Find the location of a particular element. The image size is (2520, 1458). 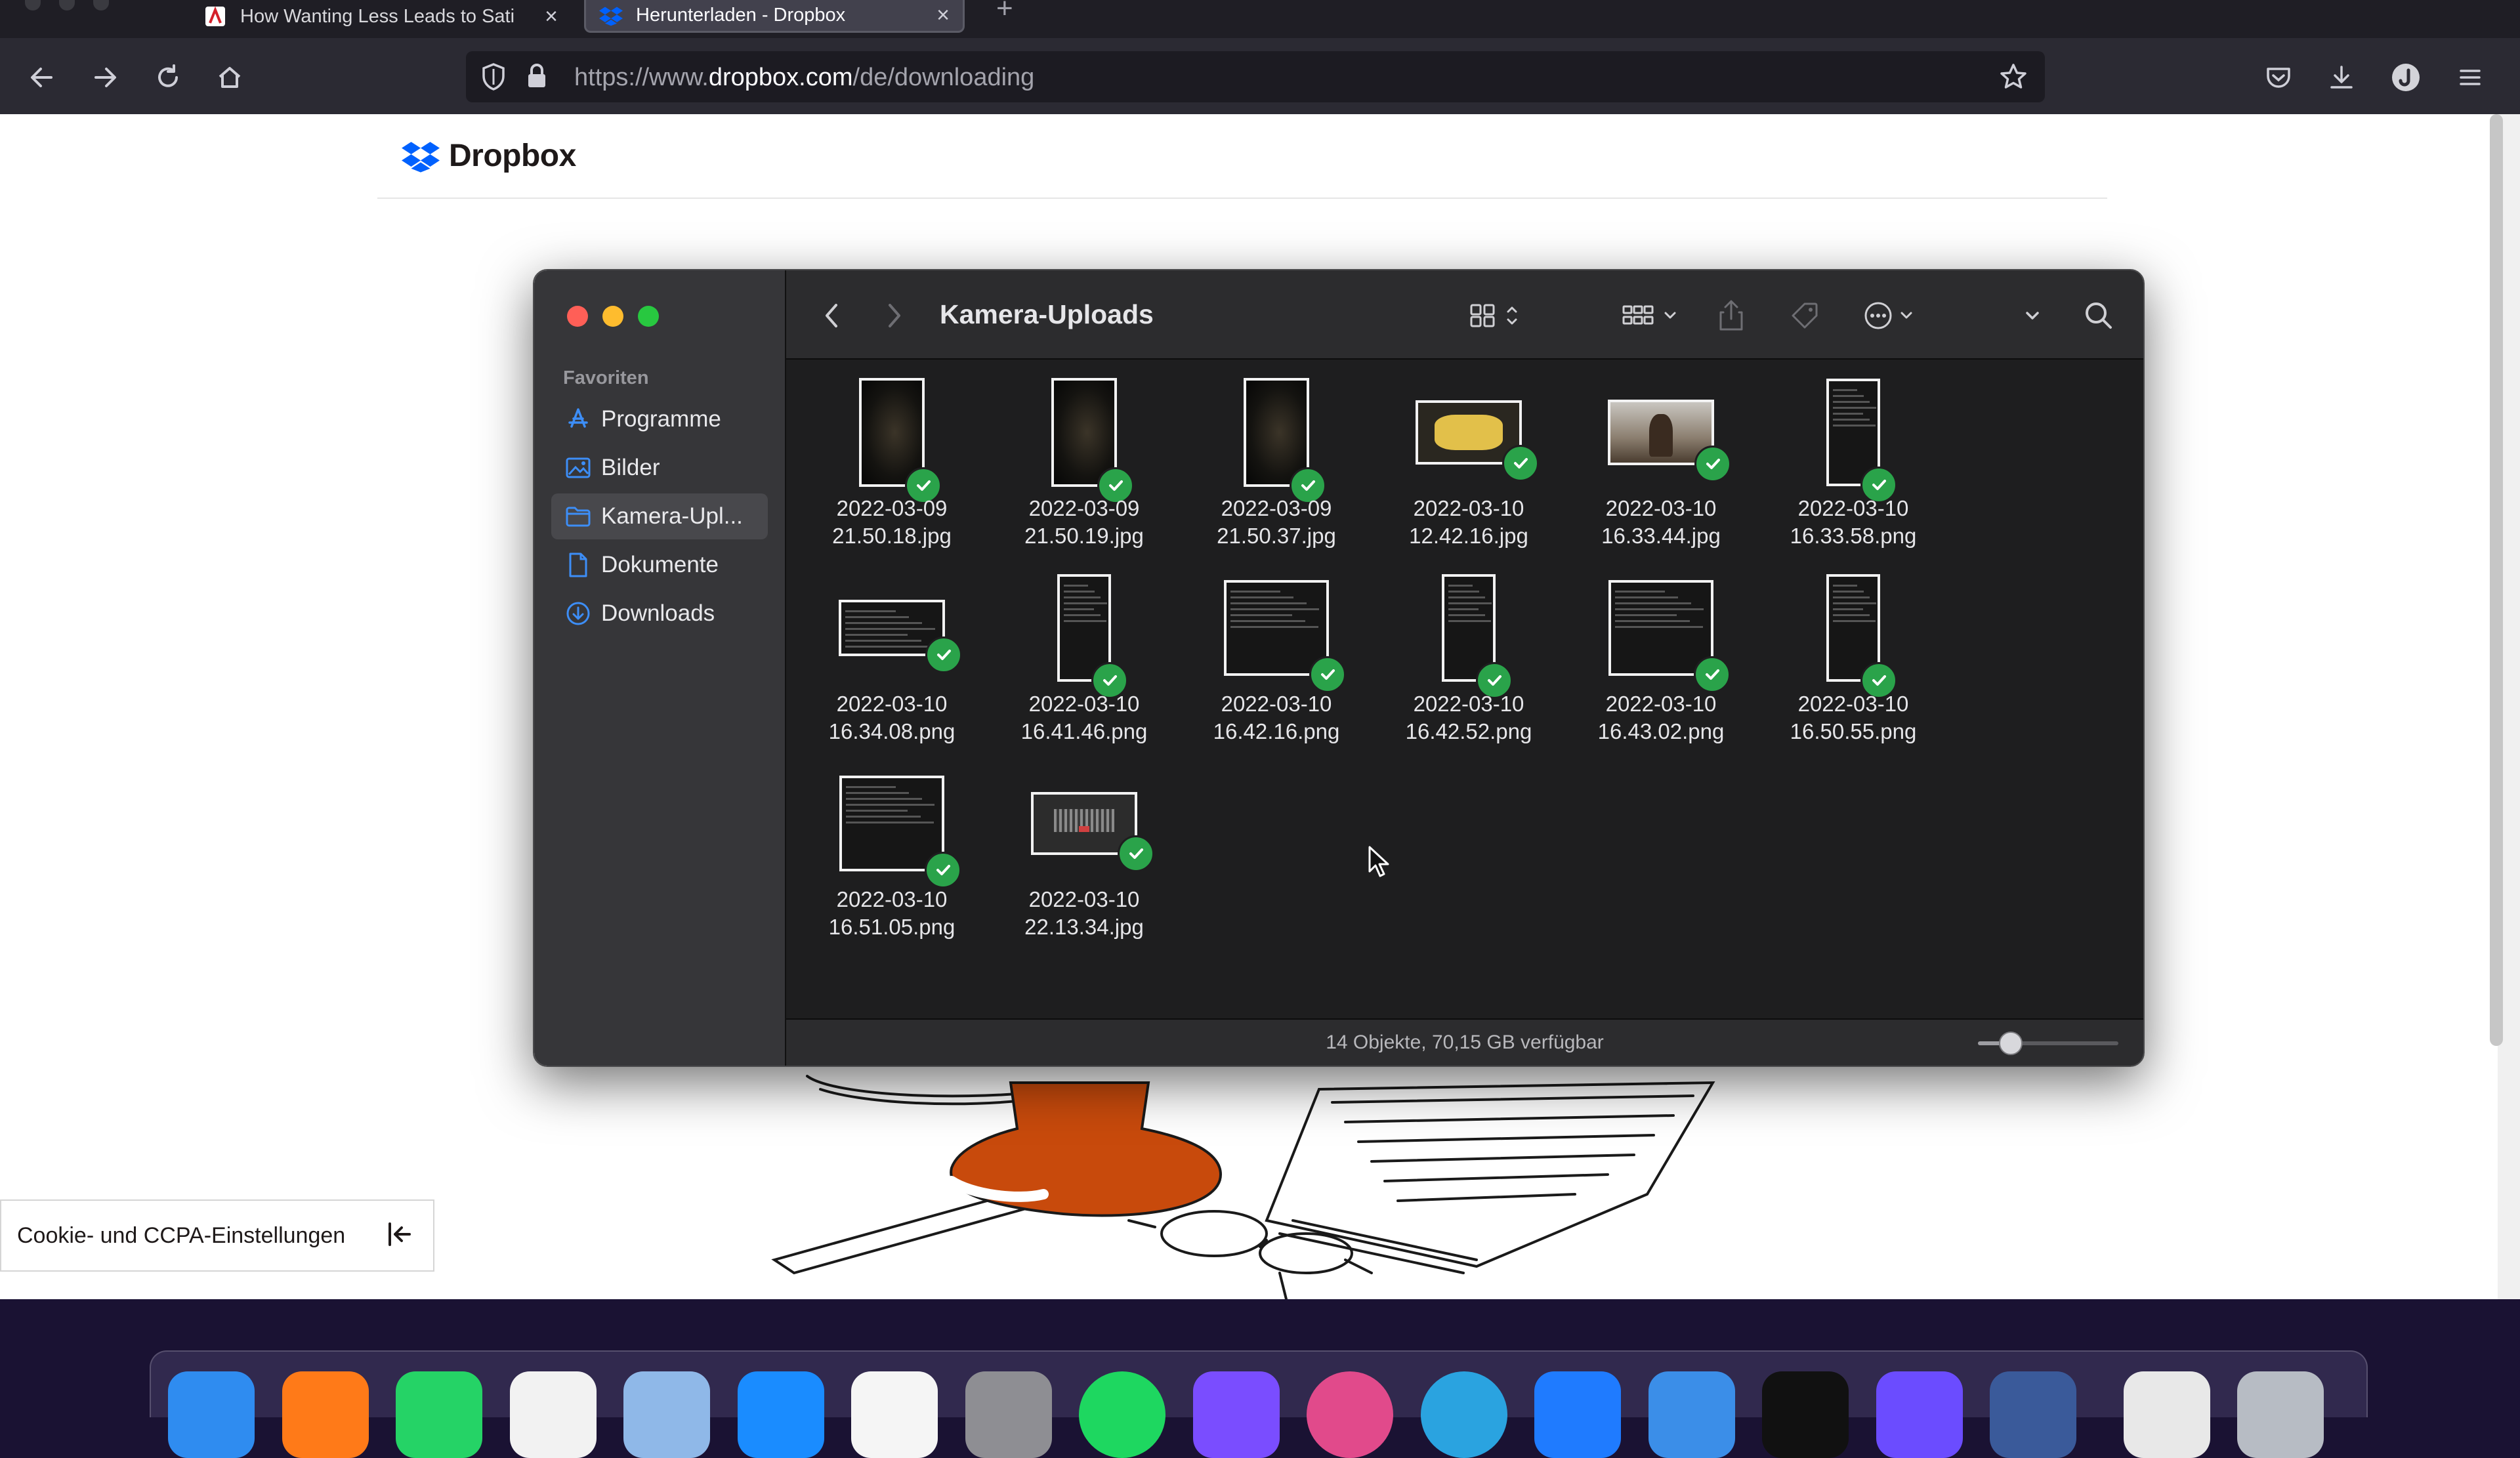

url-text: https://www.dropbox.com/de/downloading is located at coordinates (804, 78).